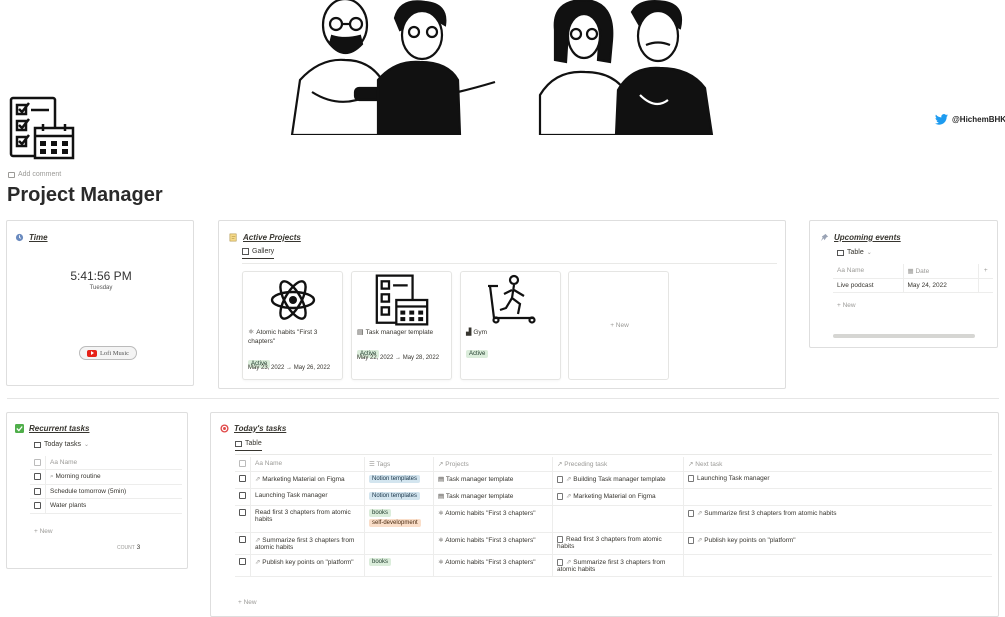 Image resolution: width=1005 pixels, height=617 pixels. What do you see at coordinates (868, 285) in the screenshot?
I see `event-name: Live podcast` at bounding box center [868, 285].